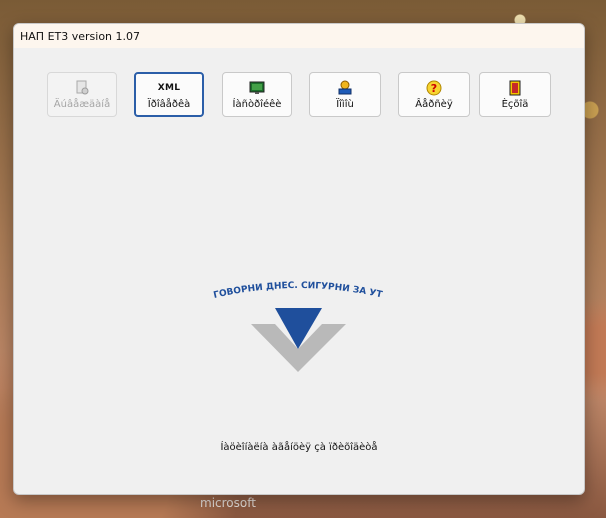  I want to click on desktop-watermark: microsoft, so click(228, 503).